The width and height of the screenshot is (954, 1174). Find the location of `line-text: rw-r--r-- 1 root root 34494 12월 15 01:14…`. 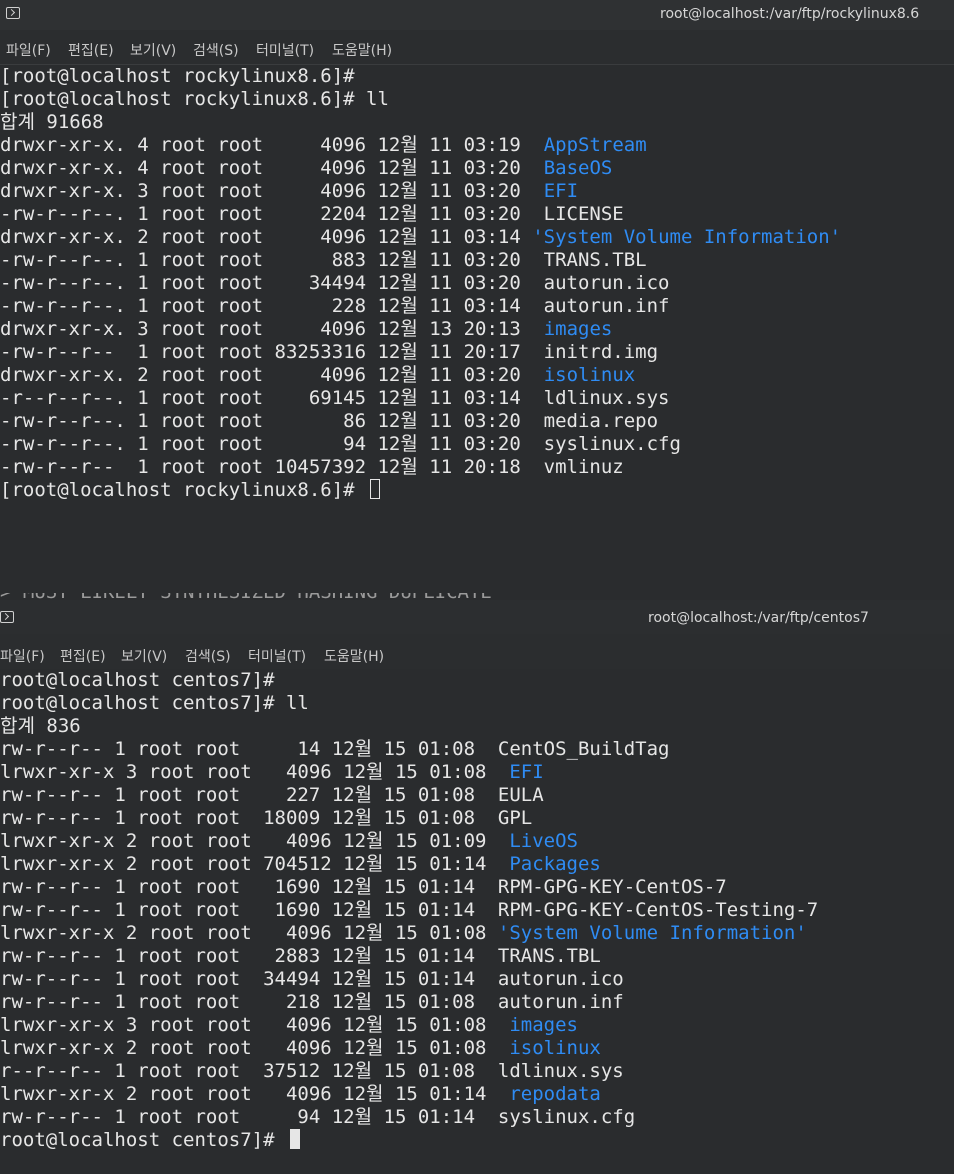

line-text: rw-r--r-- 1 root root 34494 12월 15 01:14… is located at coordinates (312, 979).